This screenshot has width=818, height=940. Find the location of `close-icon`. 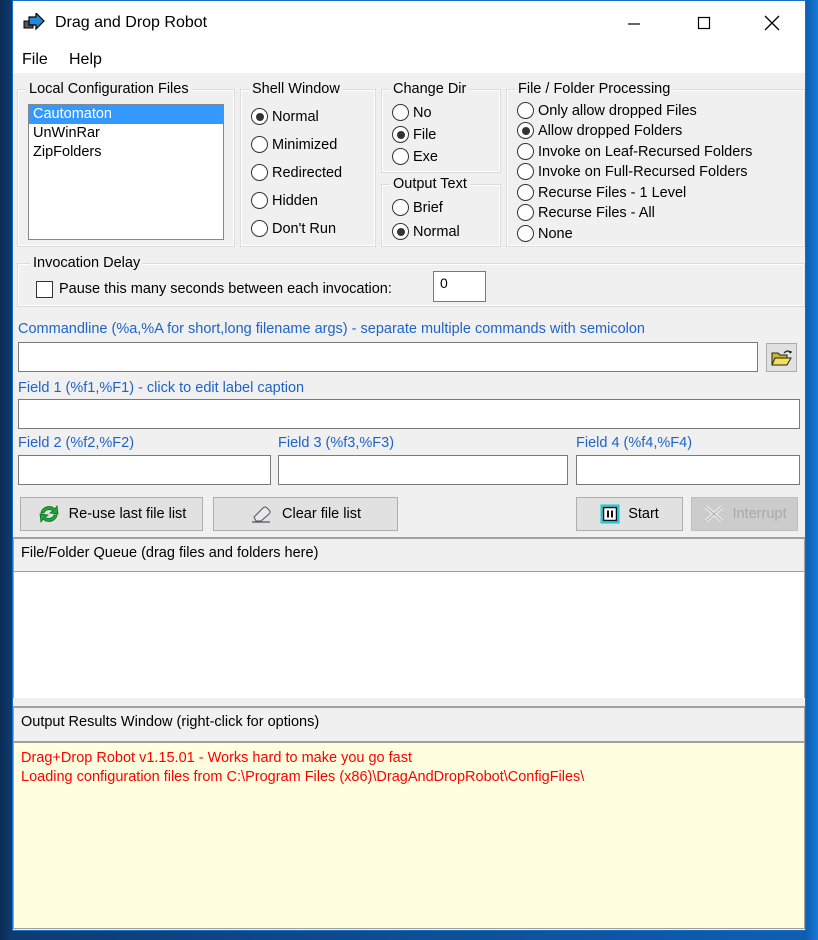

close-icon is located at coordinates (772, 23).